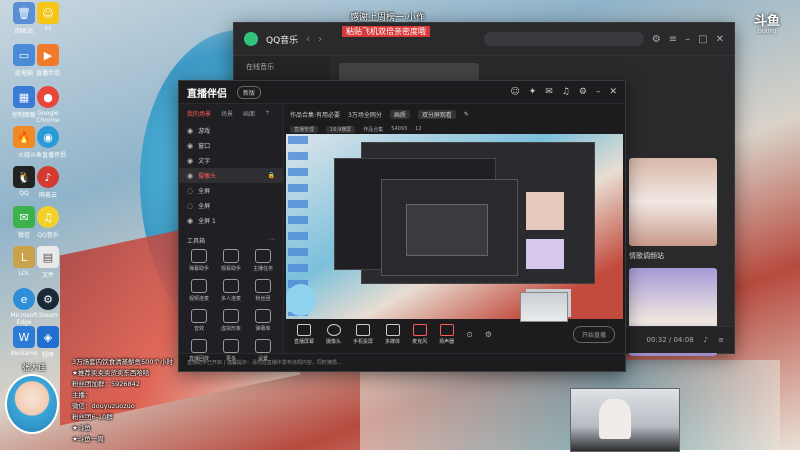 This screenshot has width=800, height=452. Describe the element at coordinates (544, 307) in the screenshot. I see `webcam-mini` at that location.